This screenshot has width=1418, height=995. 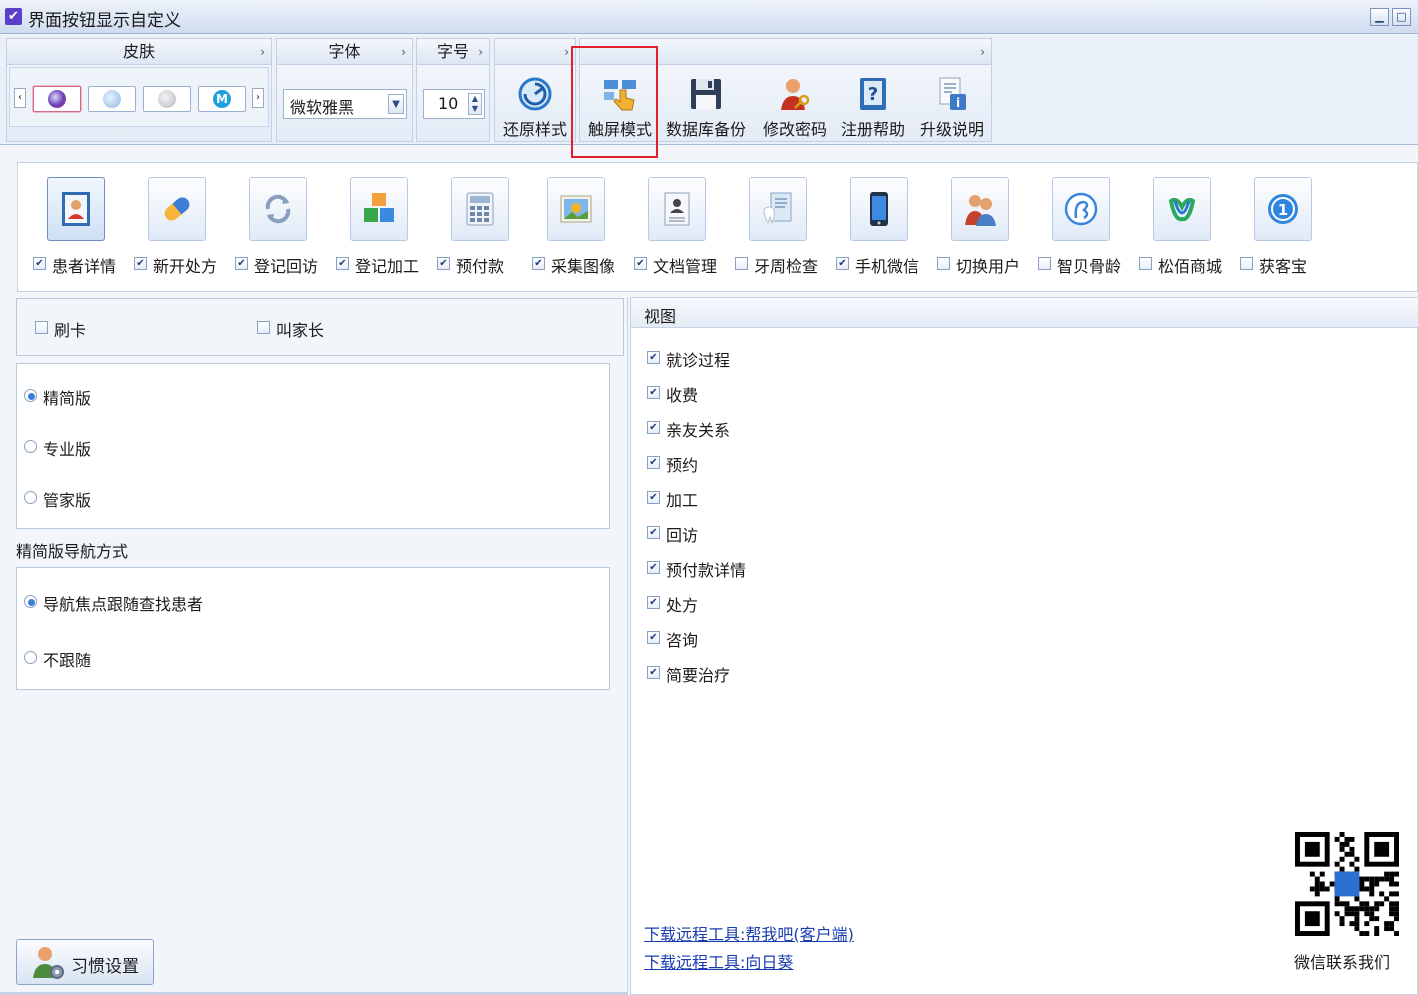 I want to click on stepper-arrows-icon: ▲ ▼, so click(x=475, y=104).